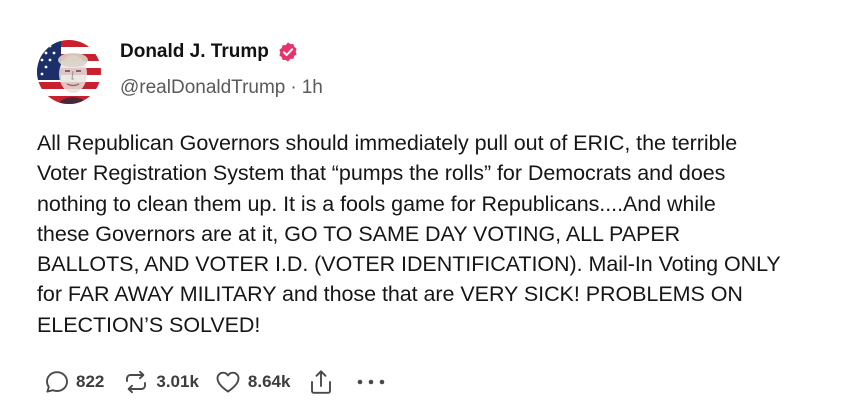 This screenshot has width=852, height=410. I want to click on verified-badge-icon, so click(288, 52).